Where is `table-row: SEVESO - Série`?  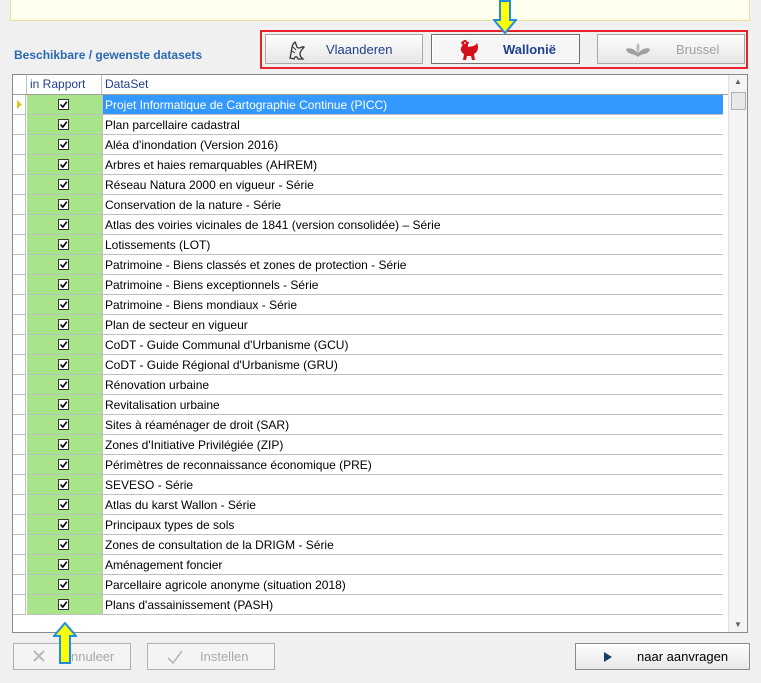 table-row: SEVESO - Série is located at coordinates (371, 485).